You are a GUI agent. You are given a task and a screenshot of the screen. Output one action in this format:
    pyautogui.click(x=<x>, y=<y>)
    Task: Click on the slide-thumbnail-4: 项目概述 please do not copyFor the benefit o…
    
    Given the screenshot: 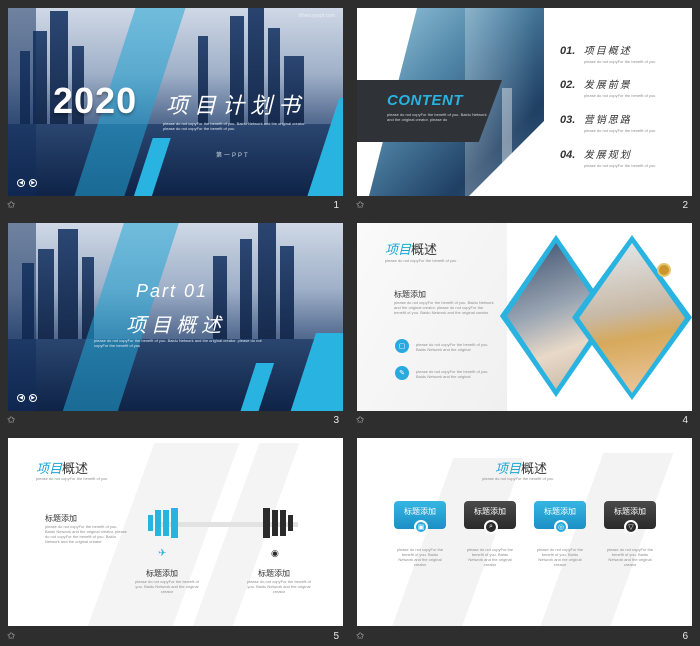 What is the action you would take?
    pyautogui.click(x=524, y=317)
    